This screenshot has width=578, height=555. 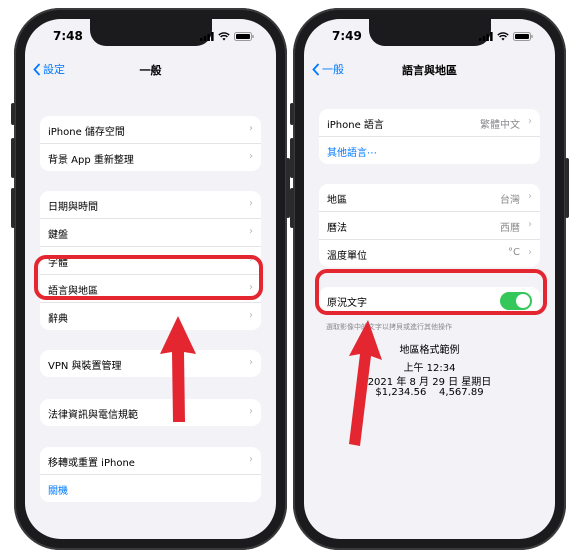 What do you see at coordinates (150, 461) in the screenshot?
I see `row-transfer-reset: 移轉或重置 iPhone ›` at bounding box center [150, 461].